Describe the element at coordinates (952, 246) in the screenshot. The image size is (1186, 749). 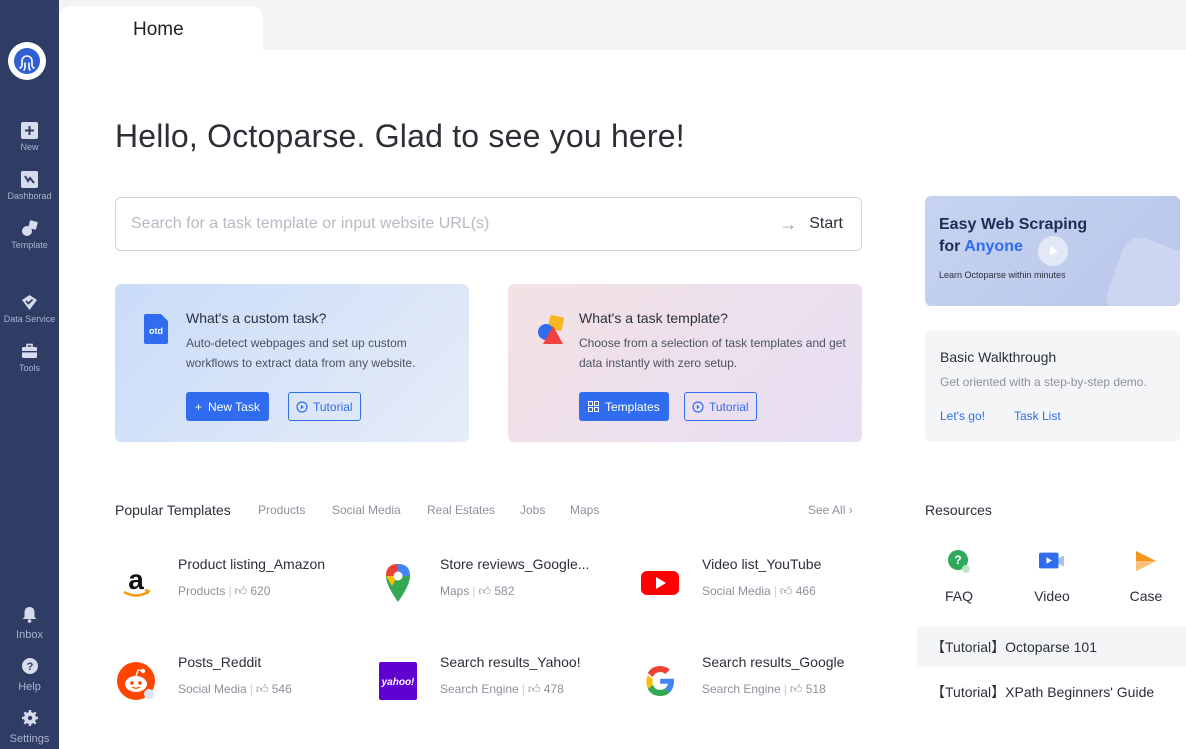
I see `promo-prefix: for` at that location.